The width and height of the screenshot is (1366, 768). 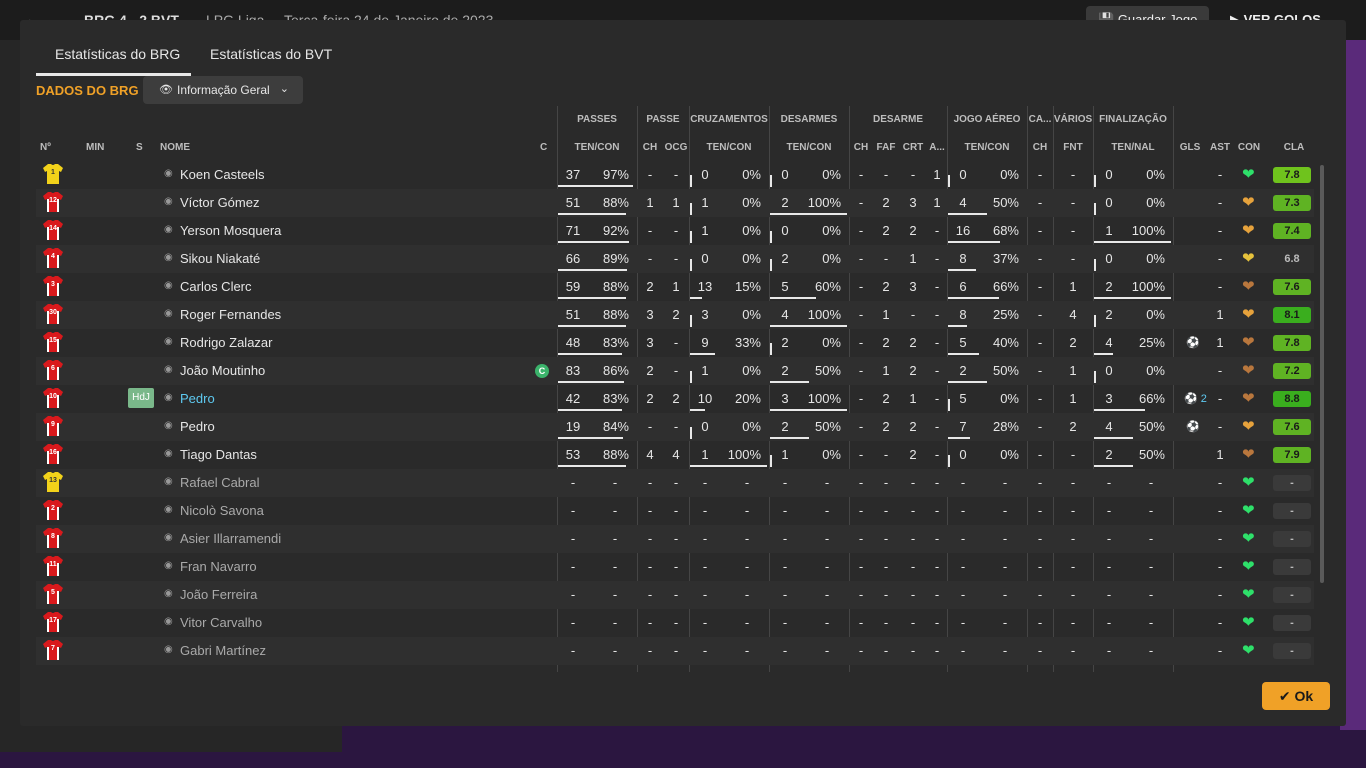 I want to click on player-name: Nicolò Savona, so click(x=222, y=510).